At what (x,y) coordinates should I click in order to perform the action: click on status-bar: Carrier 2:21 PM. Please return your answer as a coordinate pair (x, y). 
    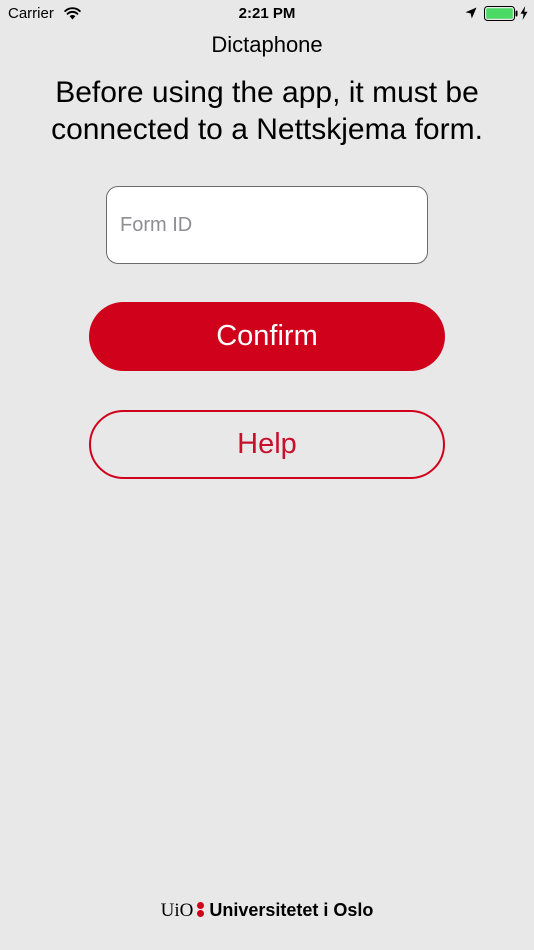
    Looking at the image, I should click on (267, 14).